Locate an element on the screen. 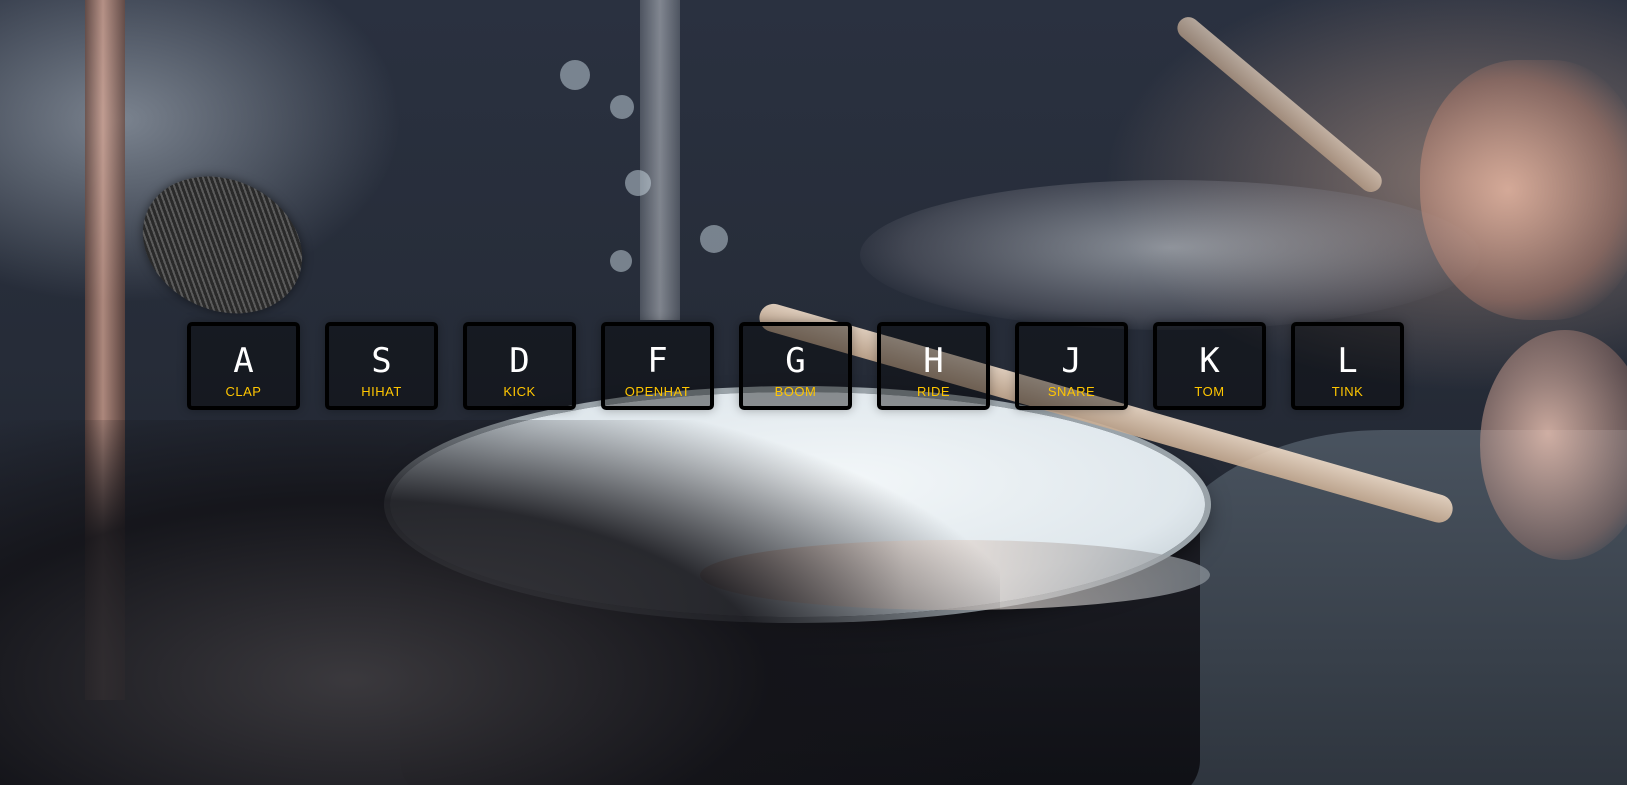 The image size is (1627, 785). key-letter: G is located at coordinates (795, 361).